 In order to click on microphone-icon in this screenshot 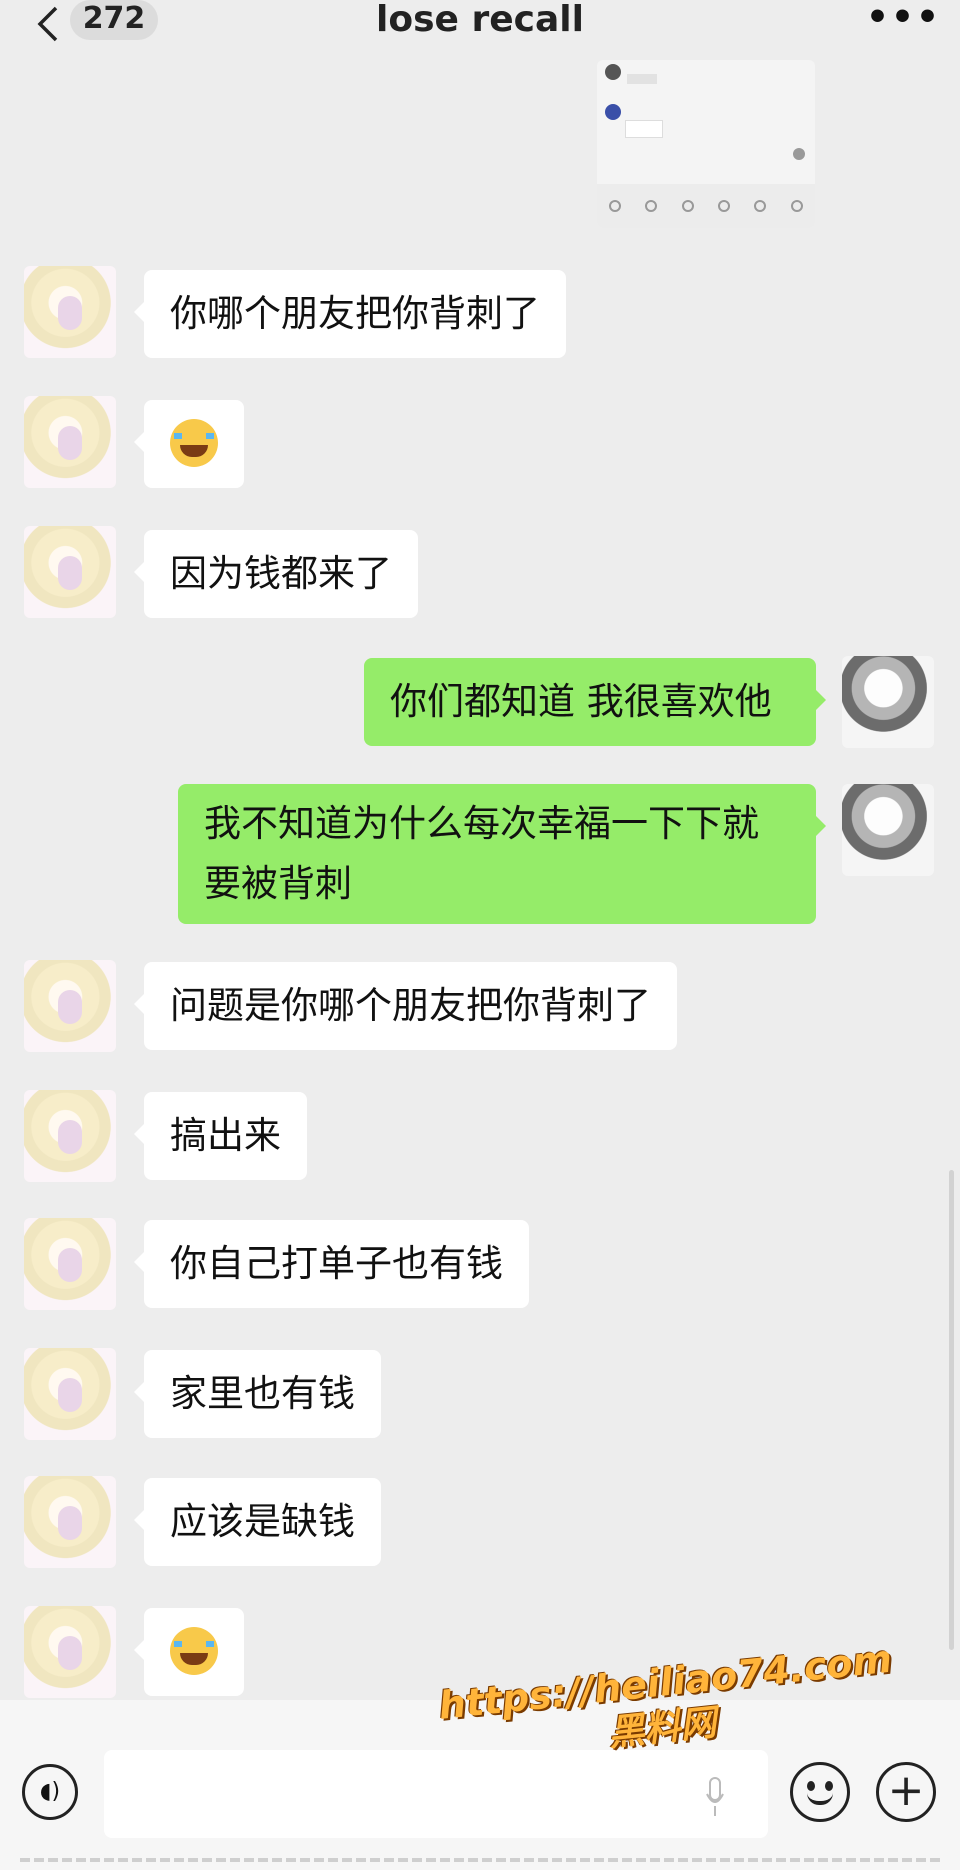, I will do `click(715, 1798)`.